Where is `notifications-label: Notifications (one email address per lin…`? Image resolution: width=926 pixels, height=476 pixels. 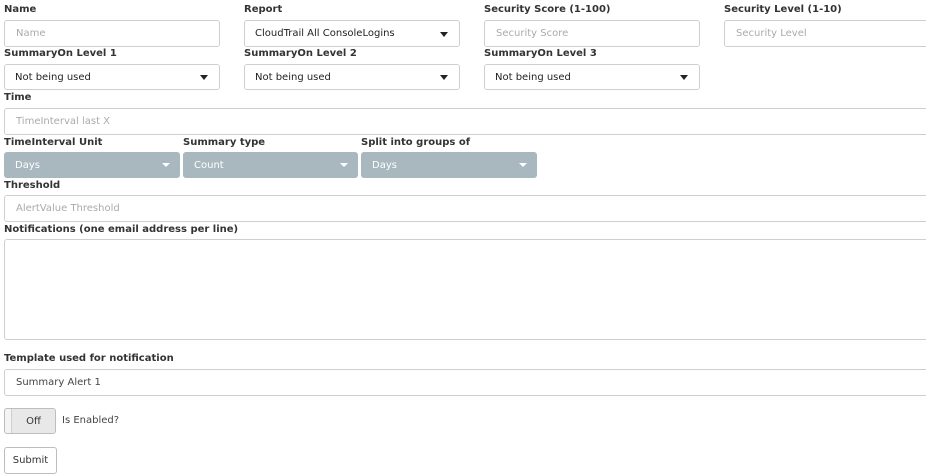
notifications-label: Notifications (one email address per lin… is located at coordinates (121, 229).